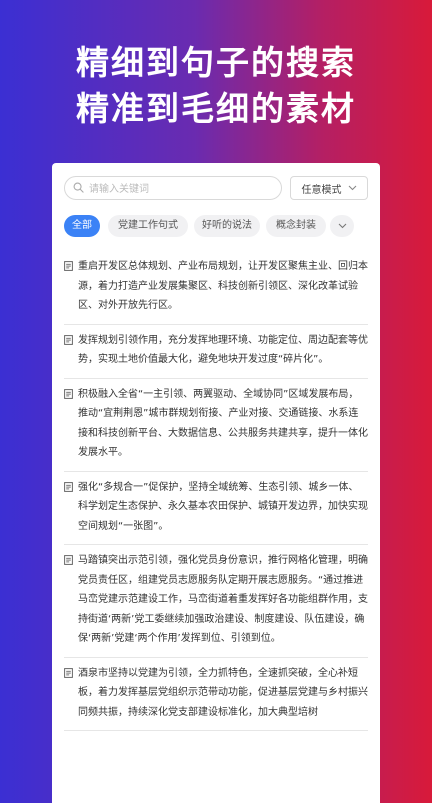  I want to click on tab-party-building-sentences: 党建工作句式, so click(148, 226).